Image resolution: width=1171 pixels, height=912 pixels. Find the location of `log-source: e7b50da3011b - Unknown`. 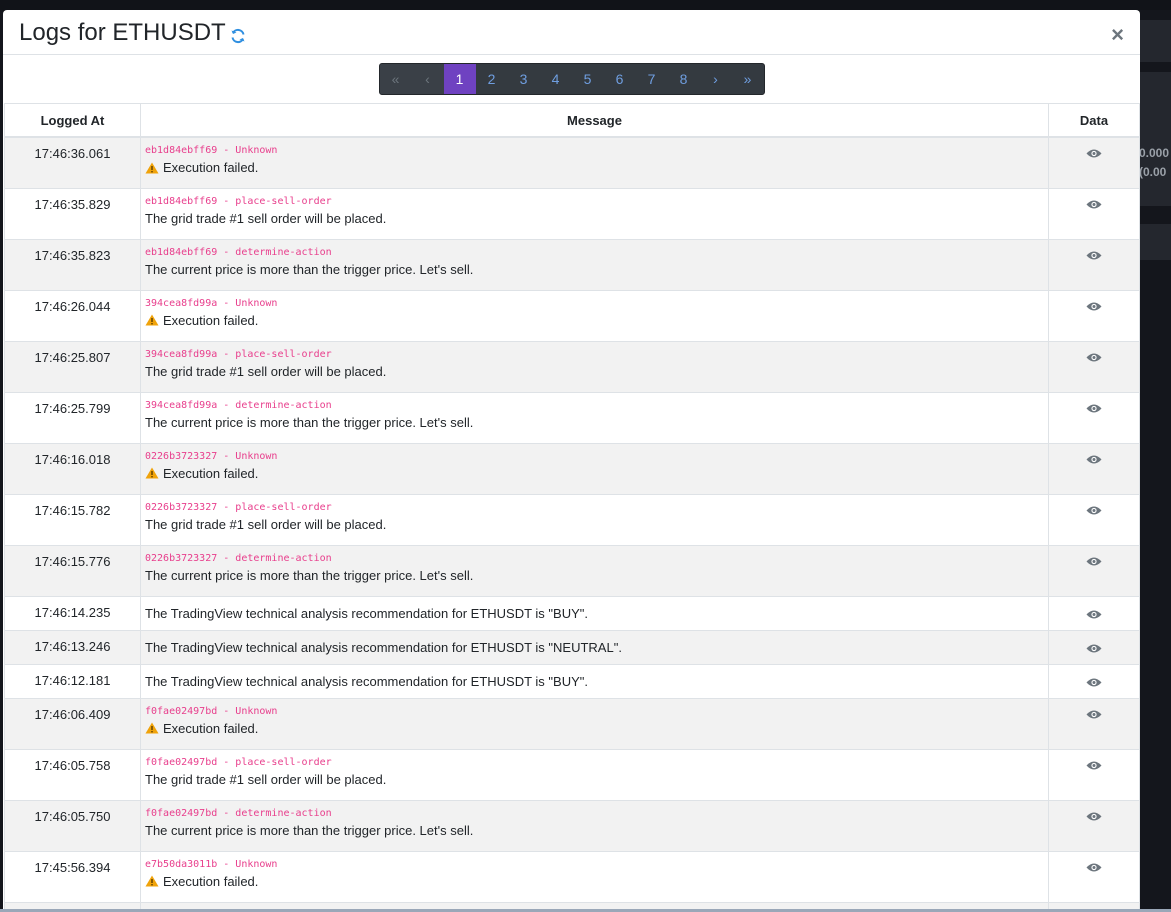

log-source: e7b50da3011b - Unknown is located at coordinates (211, 864).